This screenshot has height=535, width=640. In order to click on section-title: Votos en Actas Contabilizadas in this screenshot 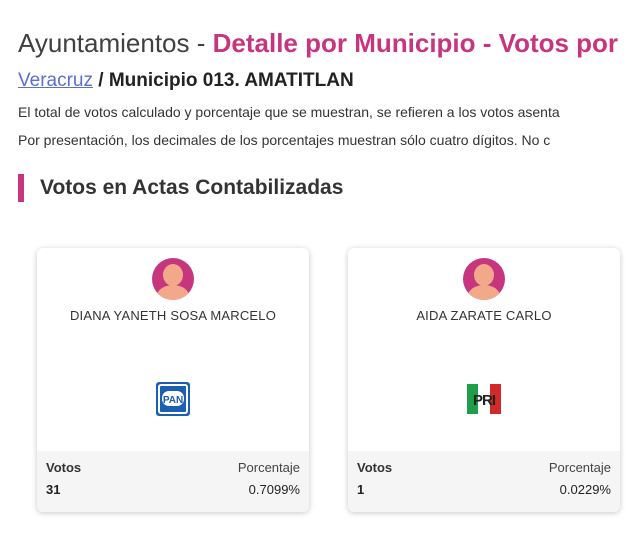, I will do `click(192, 187)`.